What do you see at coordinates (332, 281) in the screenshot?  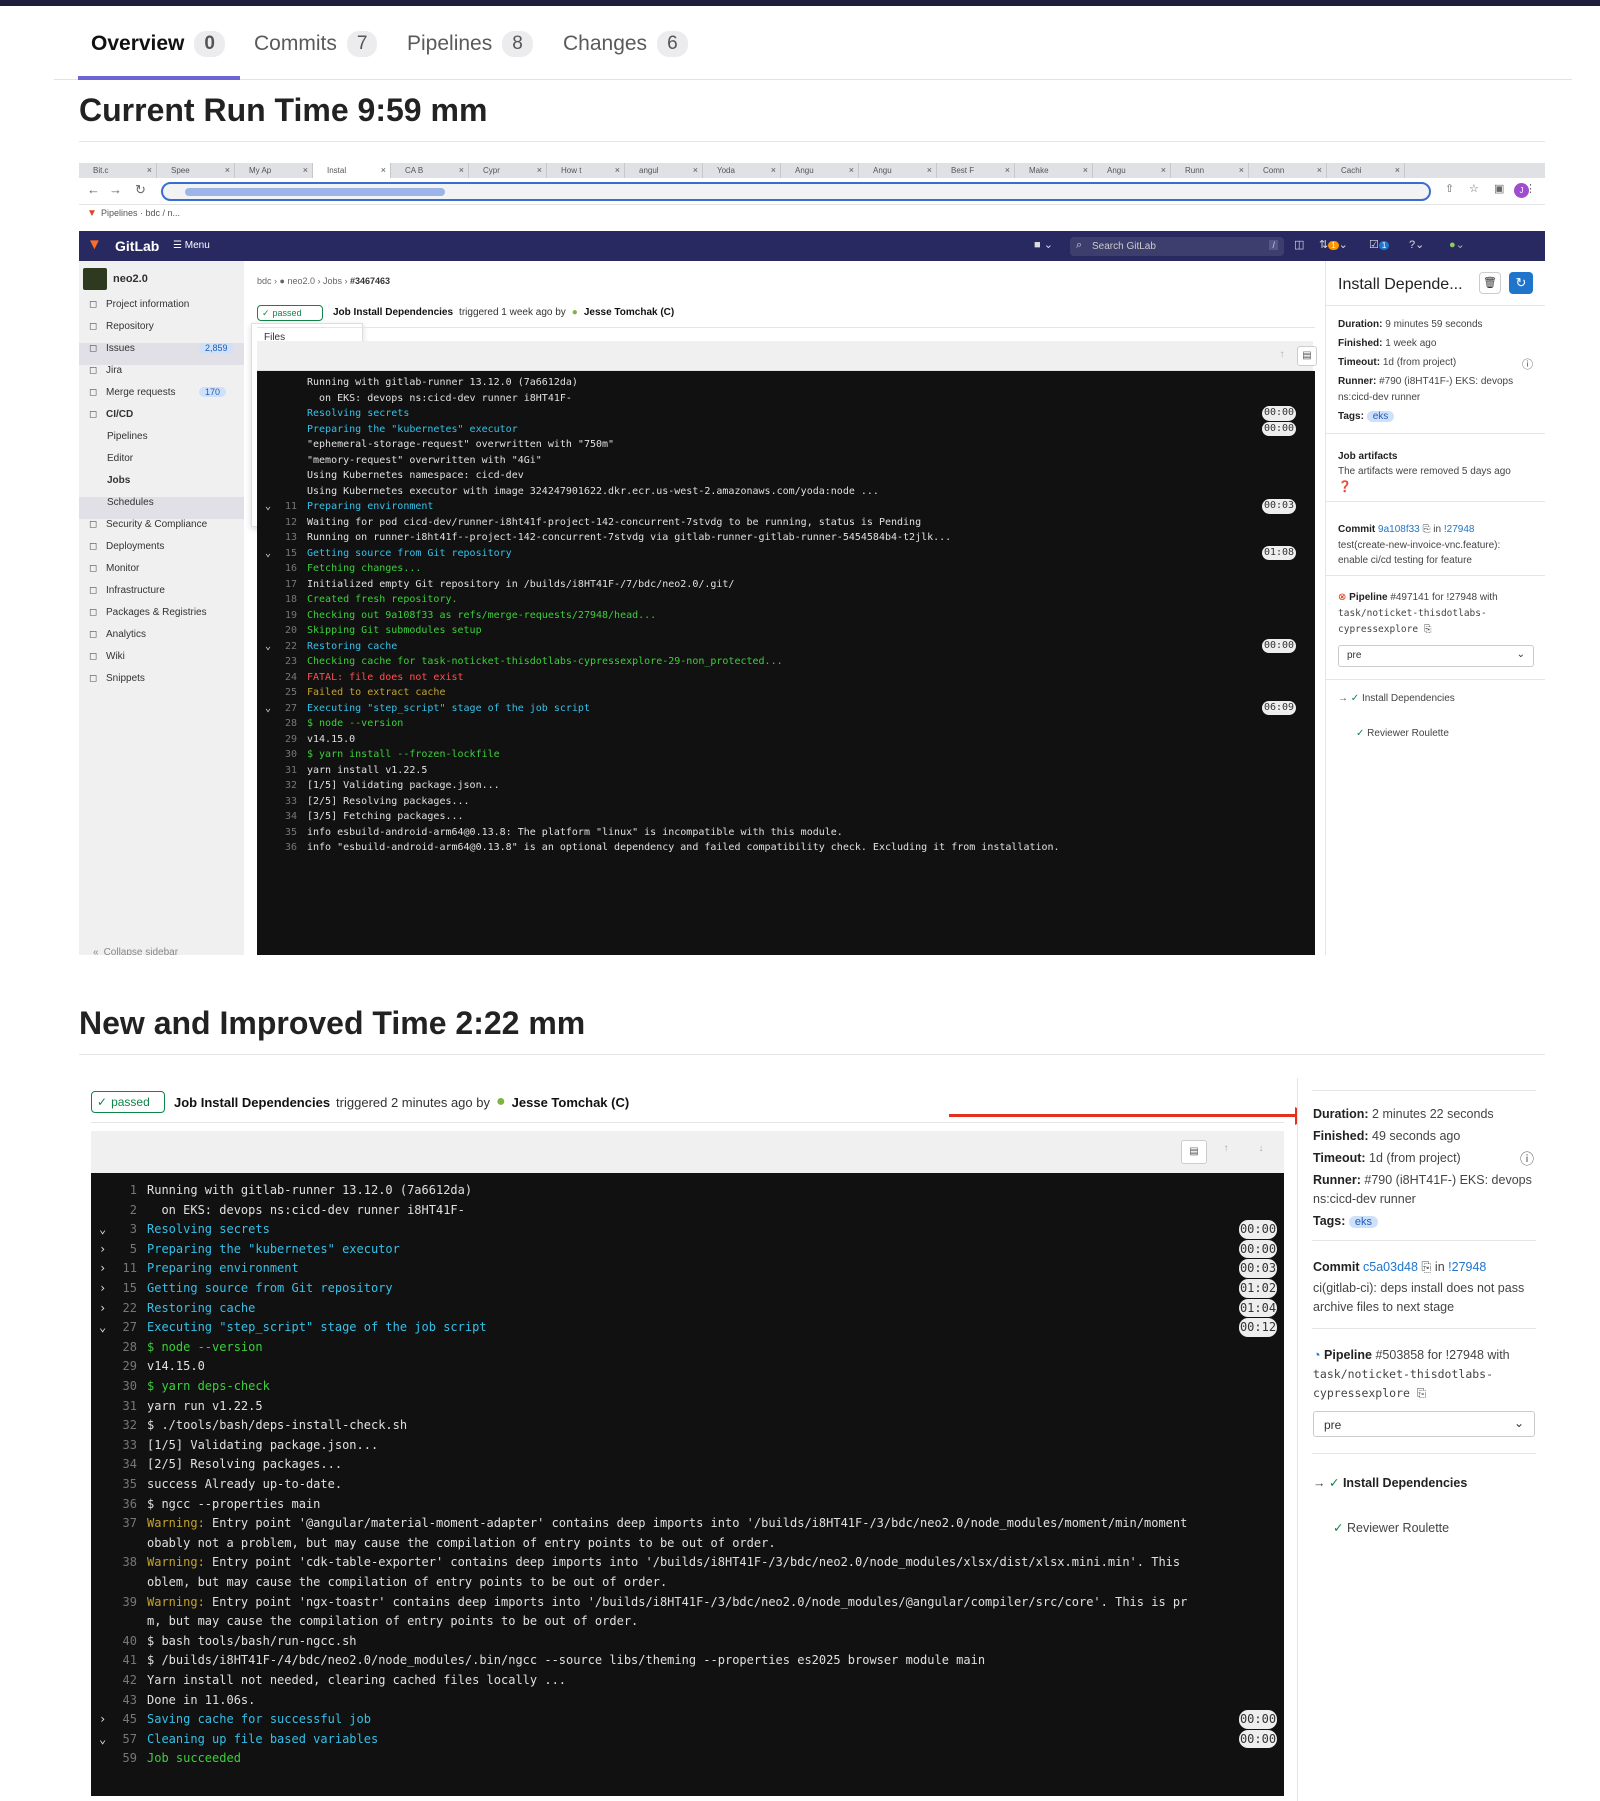 I see `breadcrumb-item: Jobs` at bounding box center [332, 281].